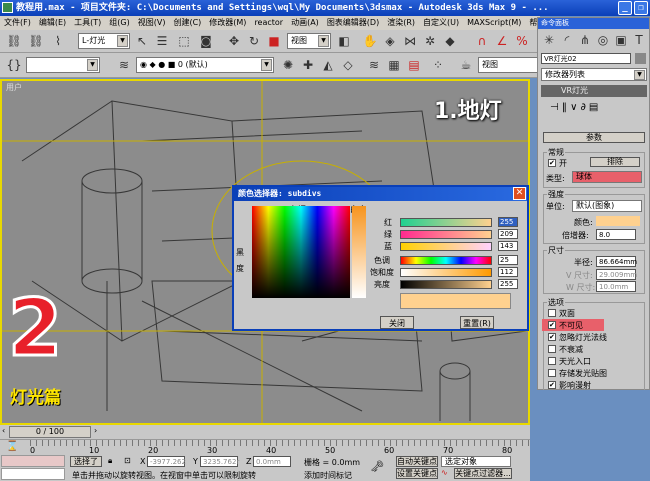  What do you see at coordinates (508, 272) in the screenshot?
I see `saturation-spinner: 112` at bounding box center [508, 272].